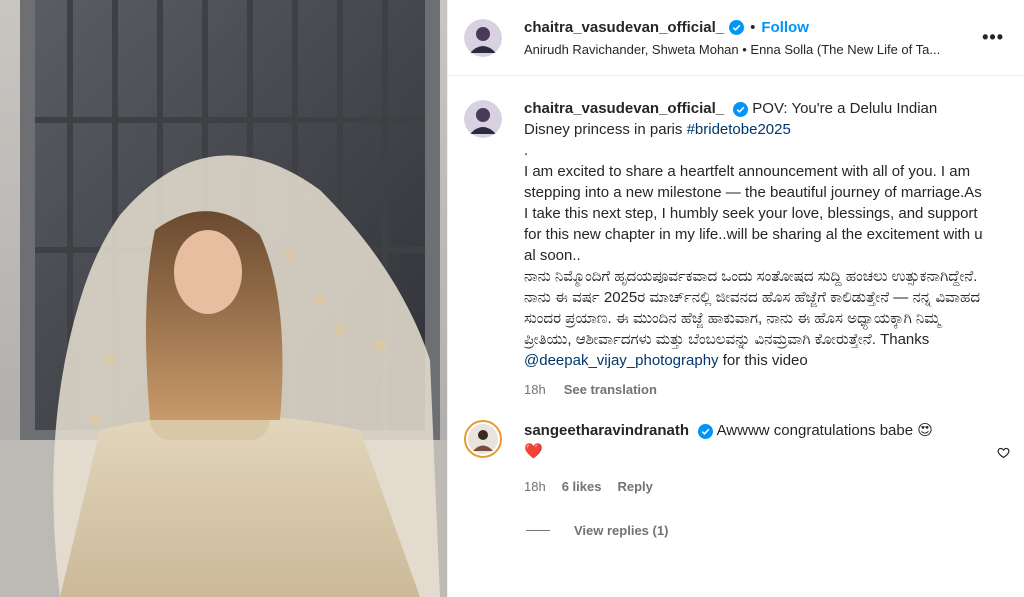 The height and width of the screenshot is (597, 1024). I want to click on comment-text: Awwww congratulations babe 😍, so click(824, 430).